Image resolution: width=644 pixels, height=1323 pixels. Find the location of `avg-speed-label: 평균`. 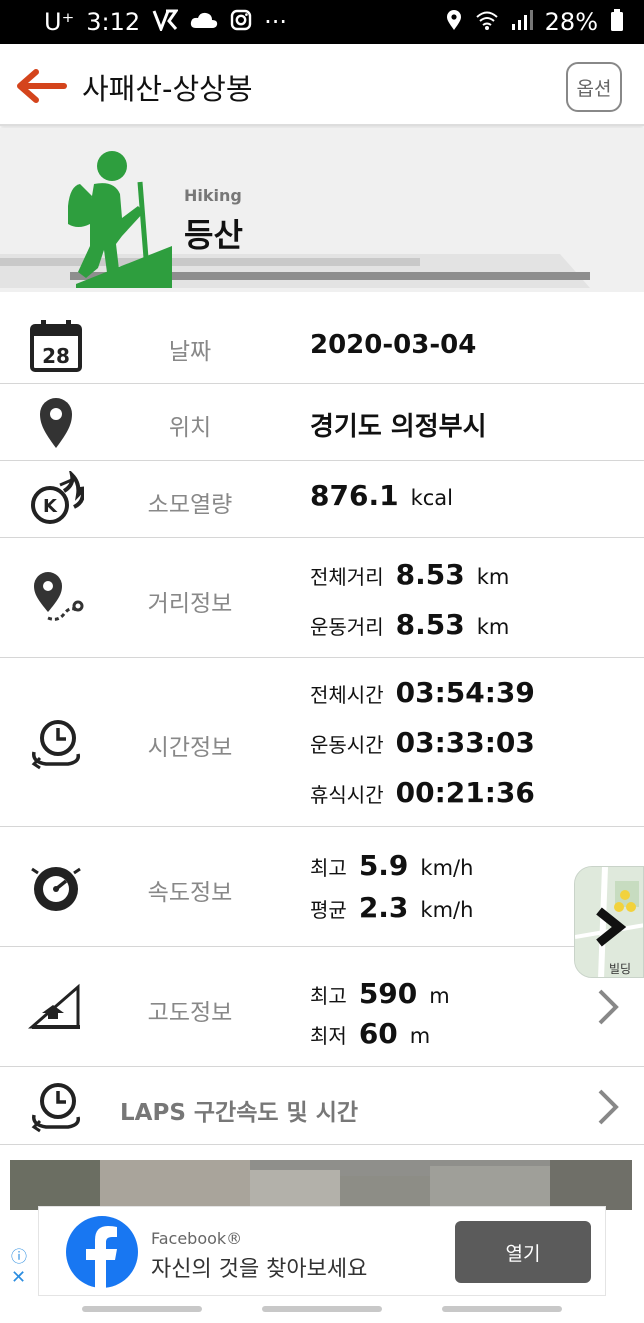

avg-speed-label: 평균 is located at coordinates (328, 910).